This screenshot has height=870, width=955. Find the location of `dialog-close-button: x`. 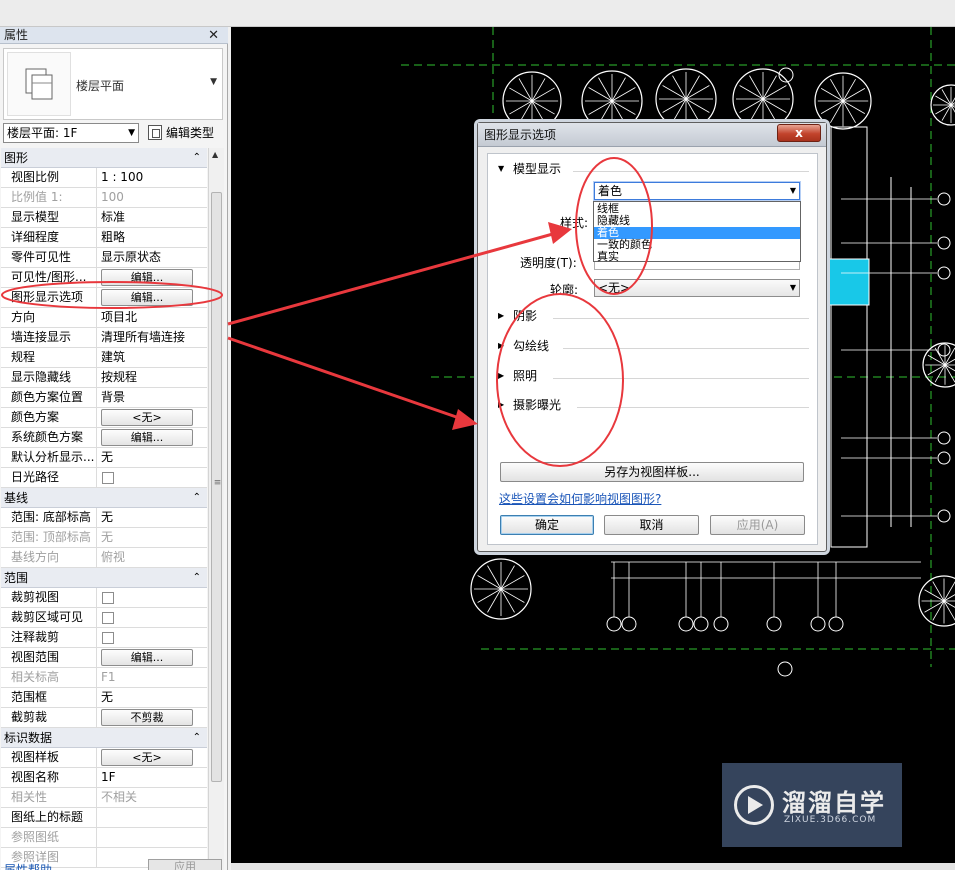

dialog-close-button: x is located at coordinates (799, 133).